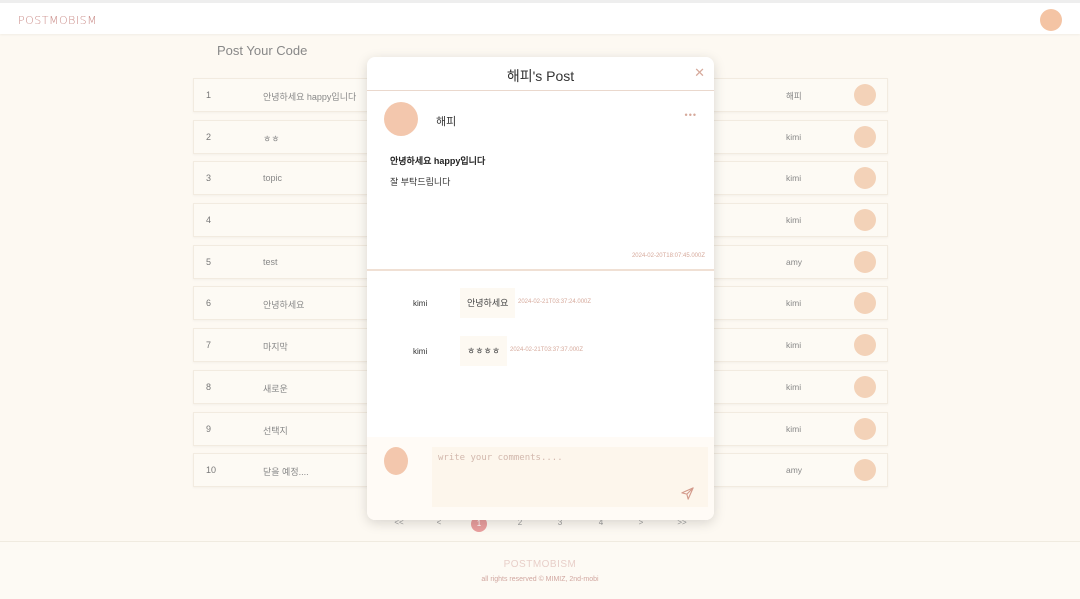  I want to click on comment-composer, so click(540, 478).